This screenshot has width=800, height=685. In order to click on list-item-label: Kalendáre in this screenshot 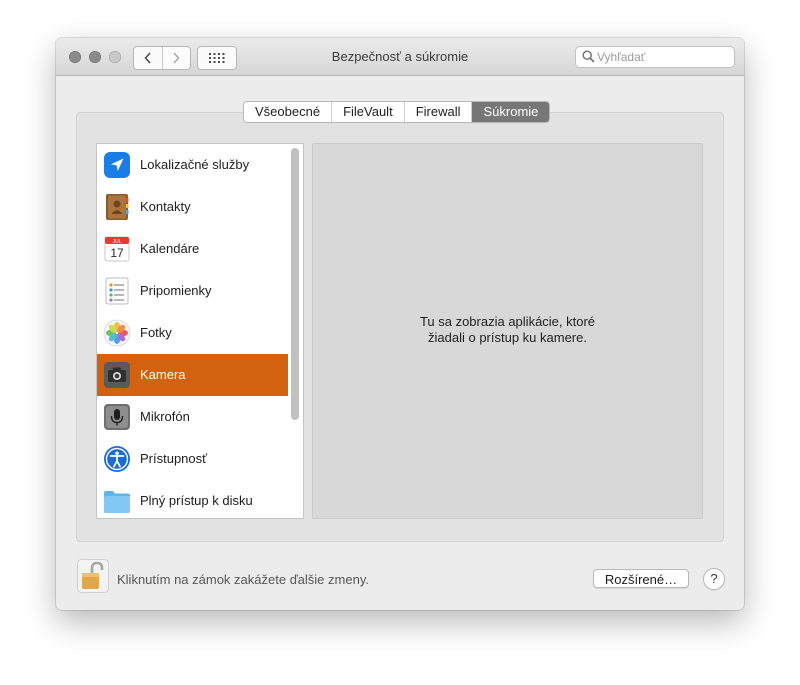, I will do `click(170, 248)`.